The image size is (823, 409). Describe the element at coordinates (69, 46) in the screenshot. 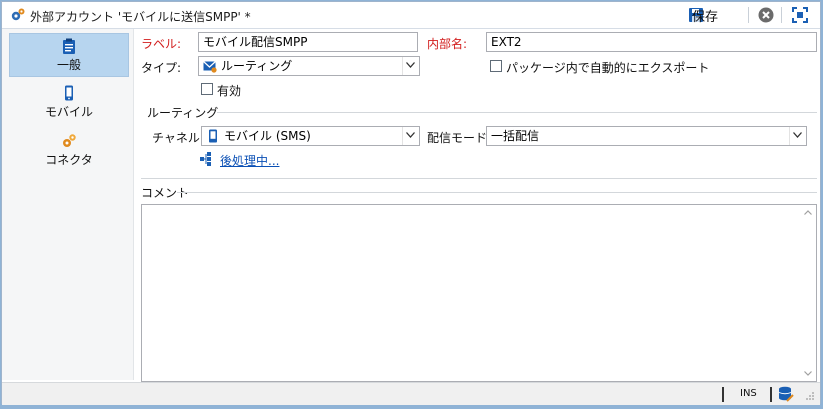

I see `clipboard-icon` at that location.